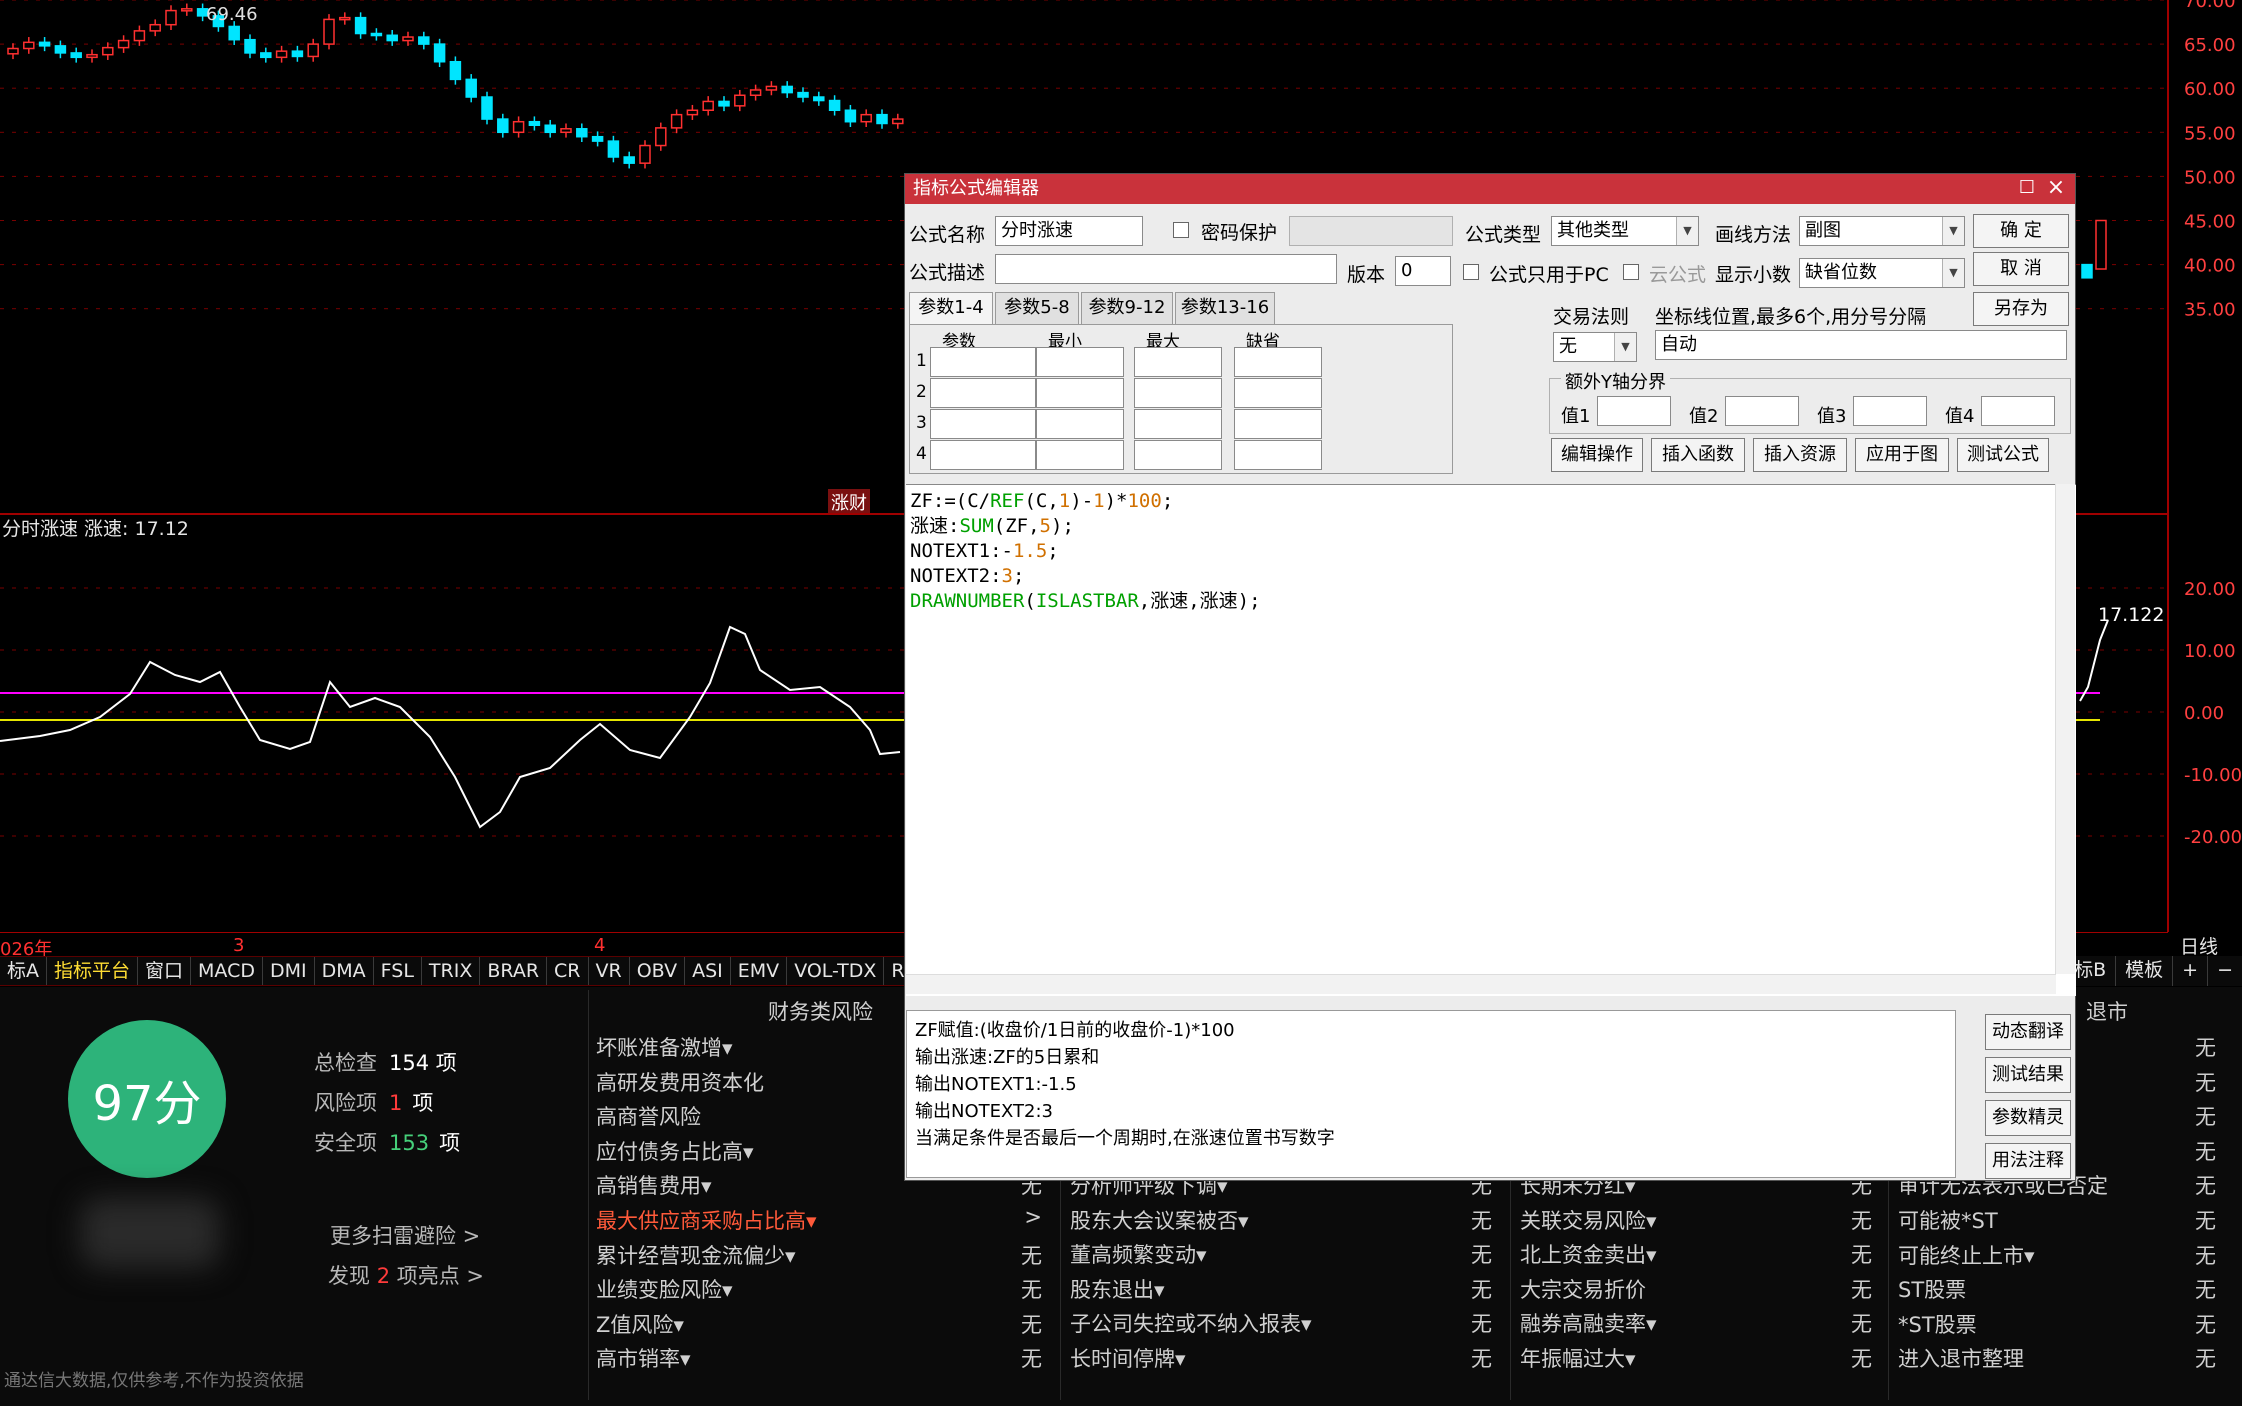 This screenshot has width=2242, height=1406. What do you see at coordinates (1491, 501) in the screenshot?
I see `code-line: ZF:=(C/REF(C,1)-1)*100;` at bounding box center [1491, 501].